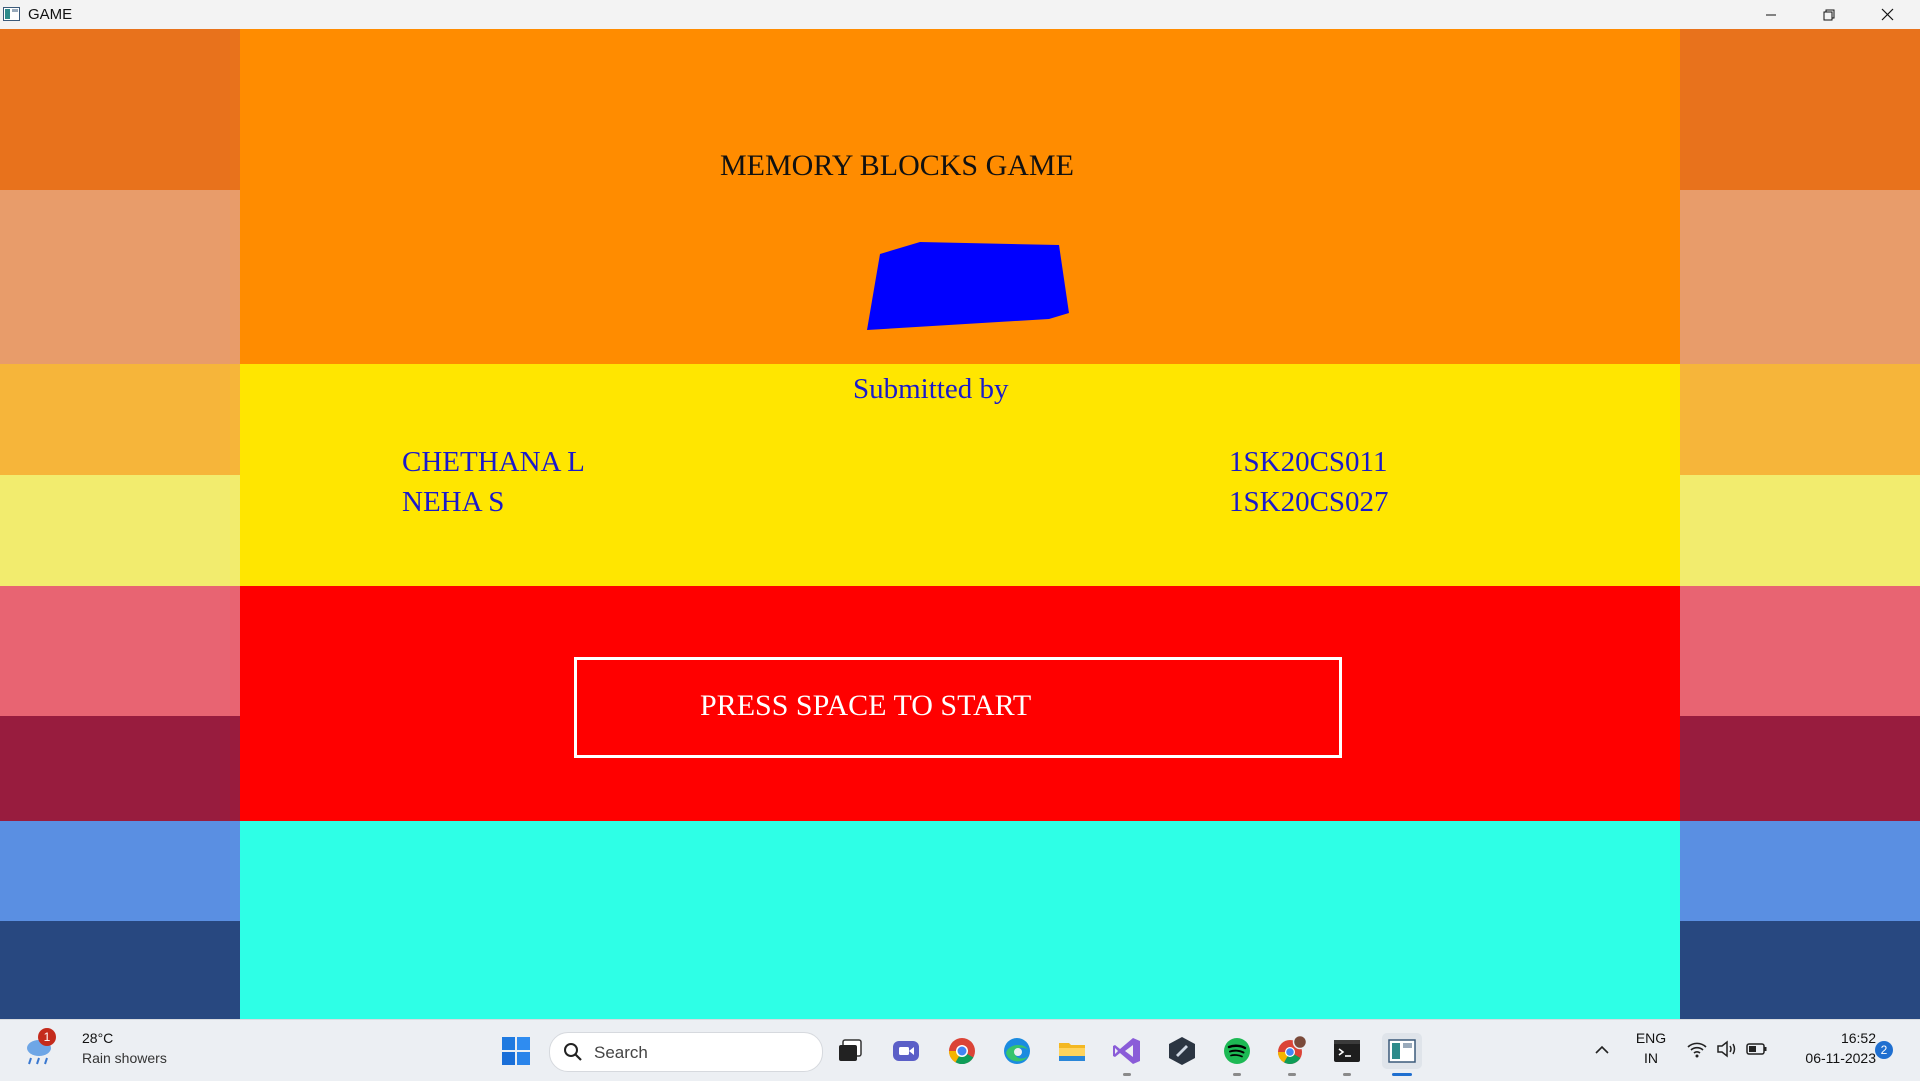 The width and height of the screenshot is (1920, 1081). What do you see at coordinates (686, 1052) in the screenshot?
I see `taskbar-search: Search` at bounding box center [686, 1052].